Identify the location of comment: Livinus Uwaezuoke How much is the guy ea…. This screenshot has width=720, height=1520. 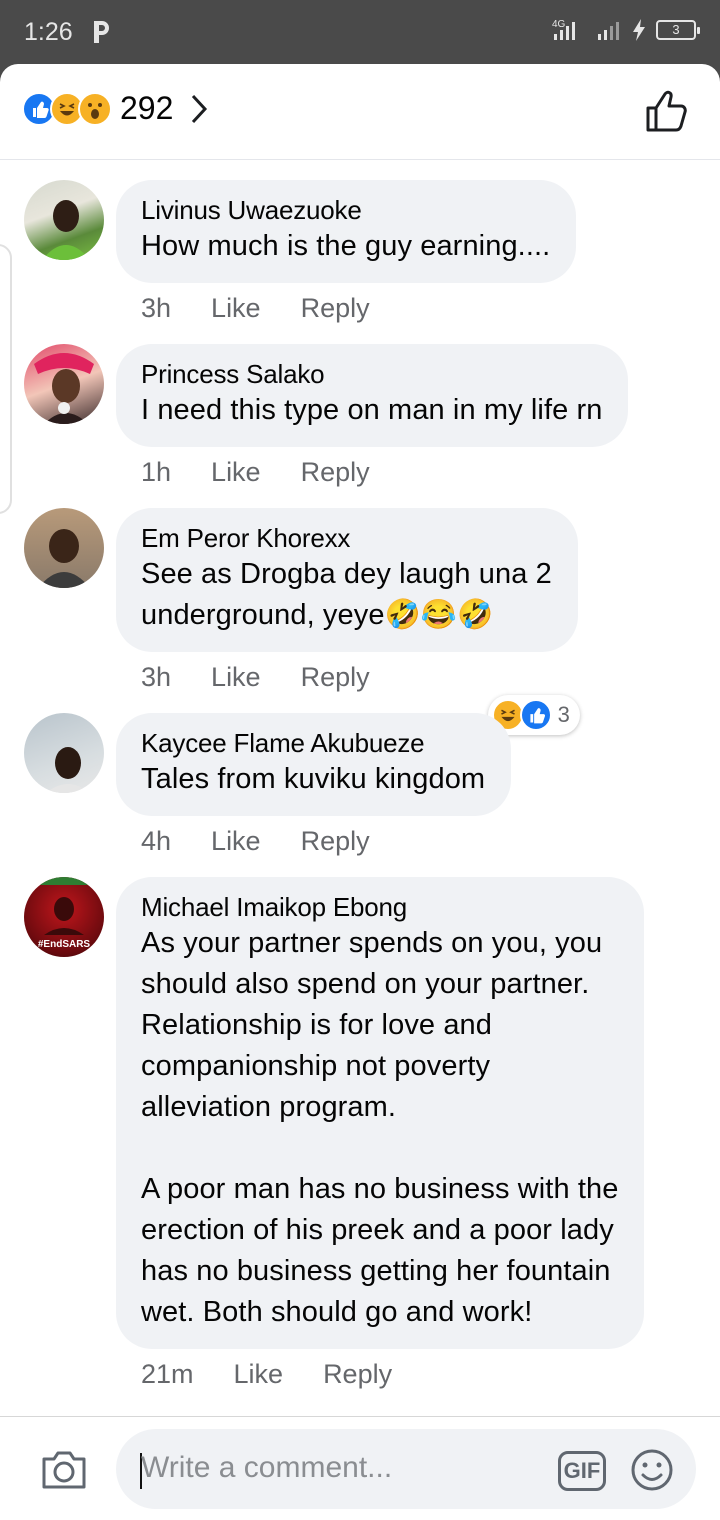
(360, 262).